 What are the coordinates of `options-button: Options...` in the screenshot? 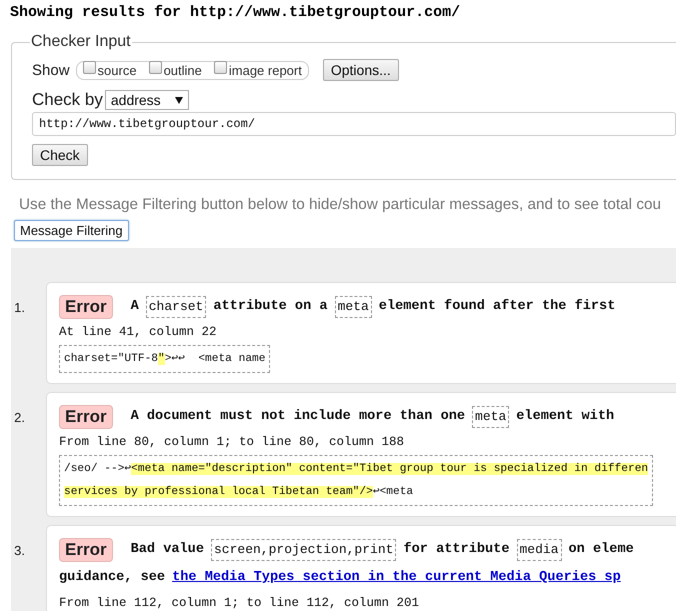 It's located at (360, 70).